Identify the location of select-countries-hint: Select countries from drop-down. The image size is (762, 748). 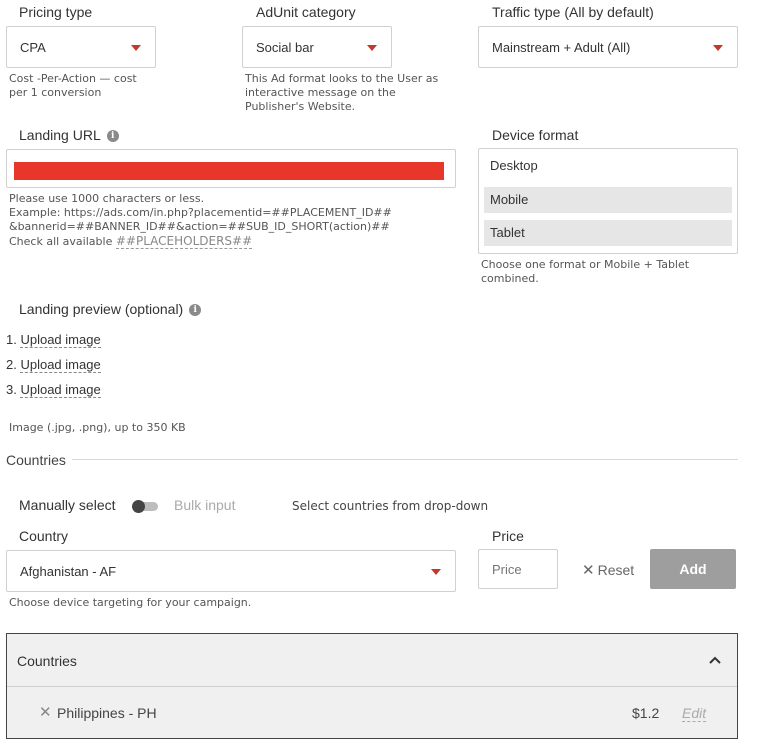
(390, 506).